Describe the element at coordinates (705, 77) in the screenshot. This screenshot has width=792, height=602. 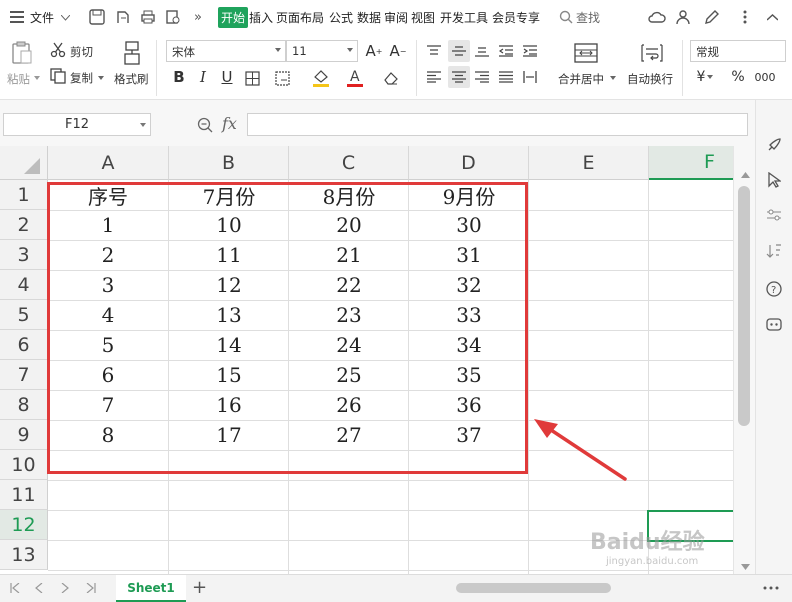
I see `currency-button: ¥` at that location.